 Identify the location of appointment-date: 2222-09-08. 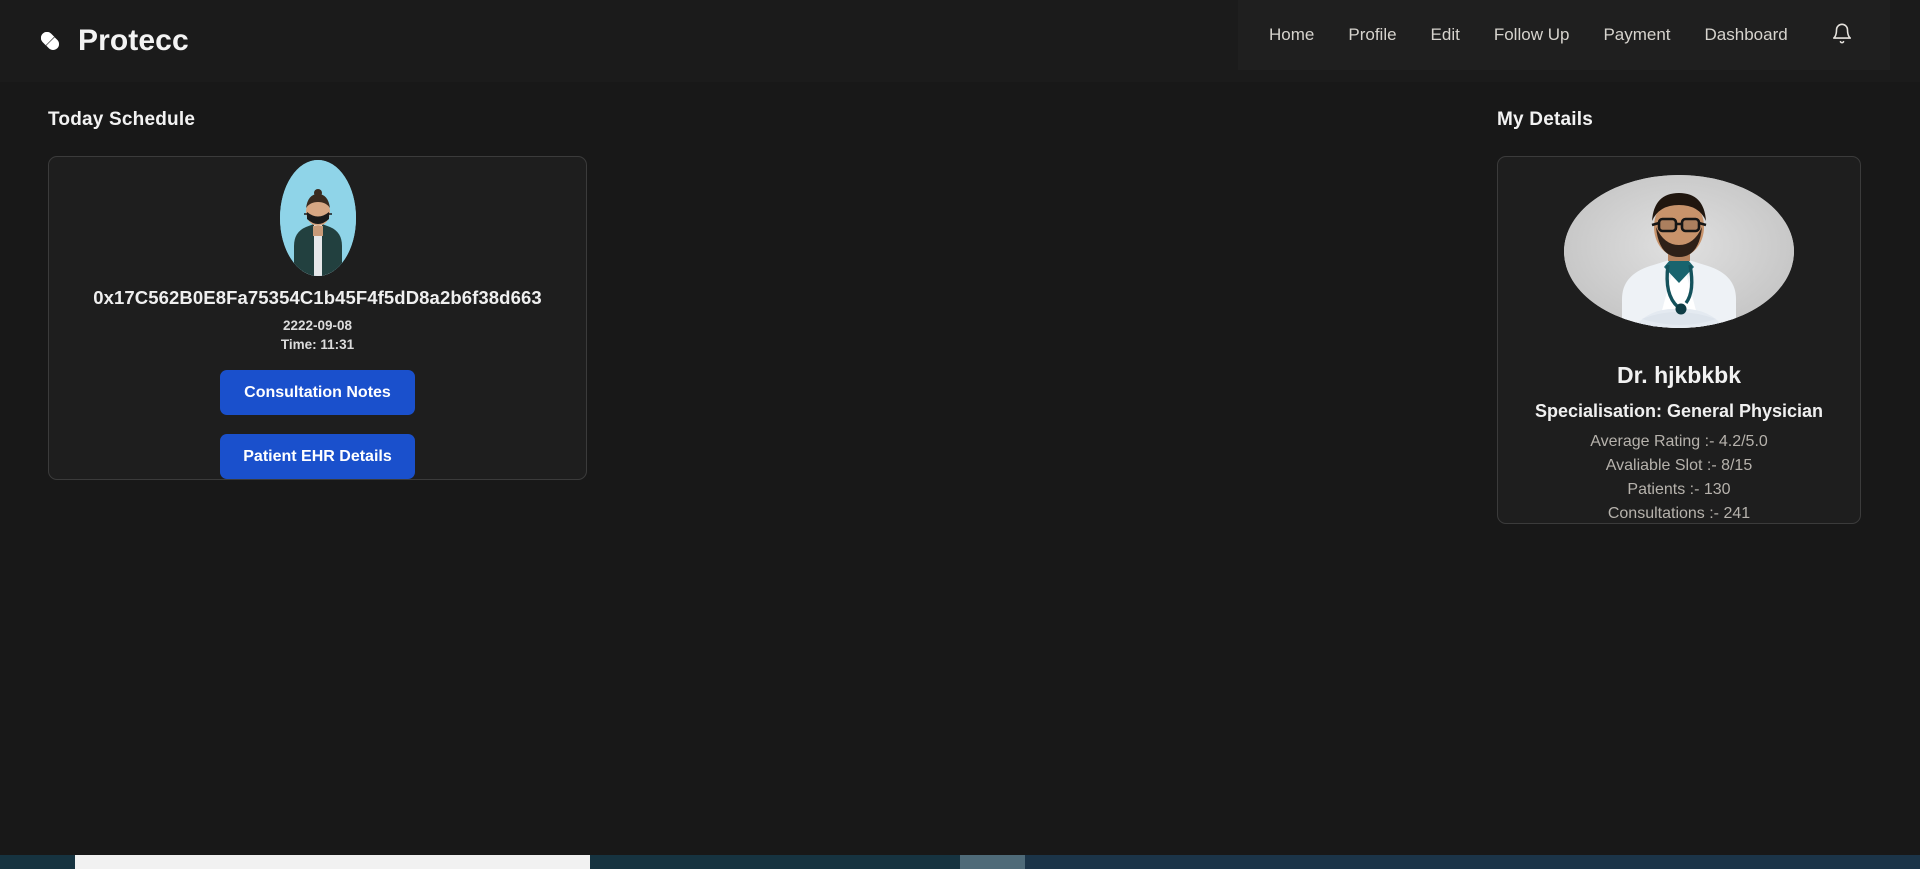
(317, 325).